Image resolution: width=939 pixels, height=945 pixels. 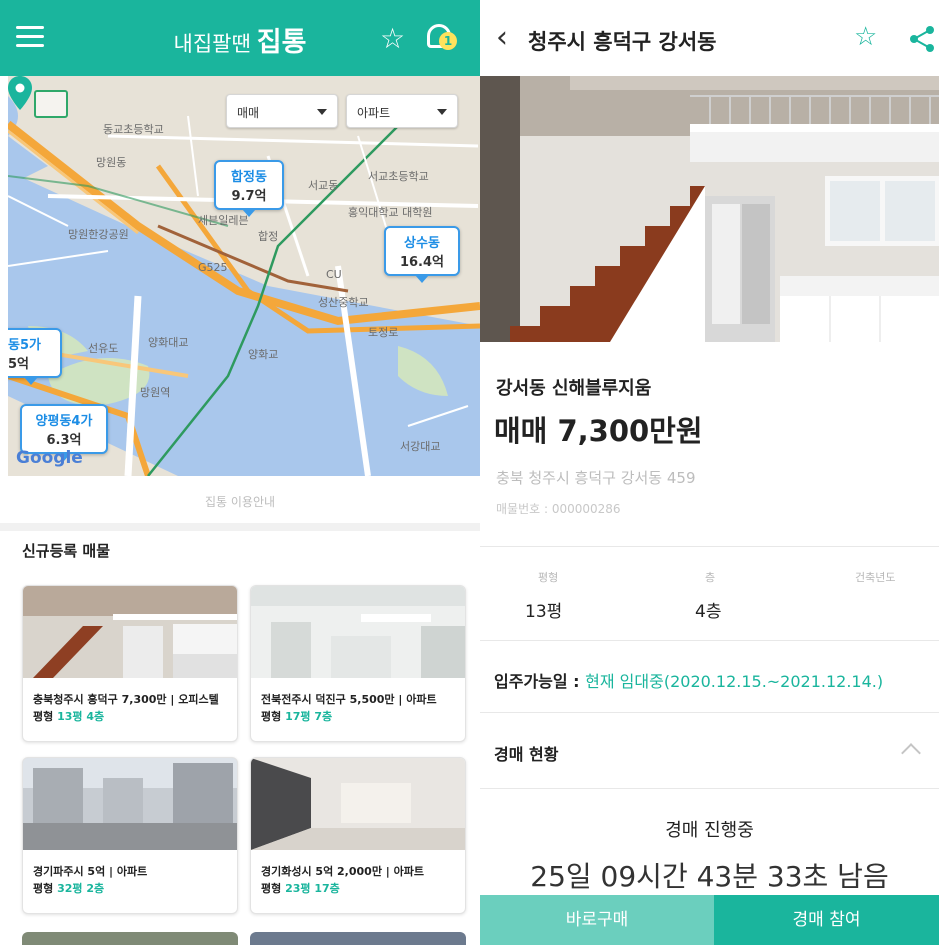 I want to click on google-logo-text: Google, so click(x=49, y=458).